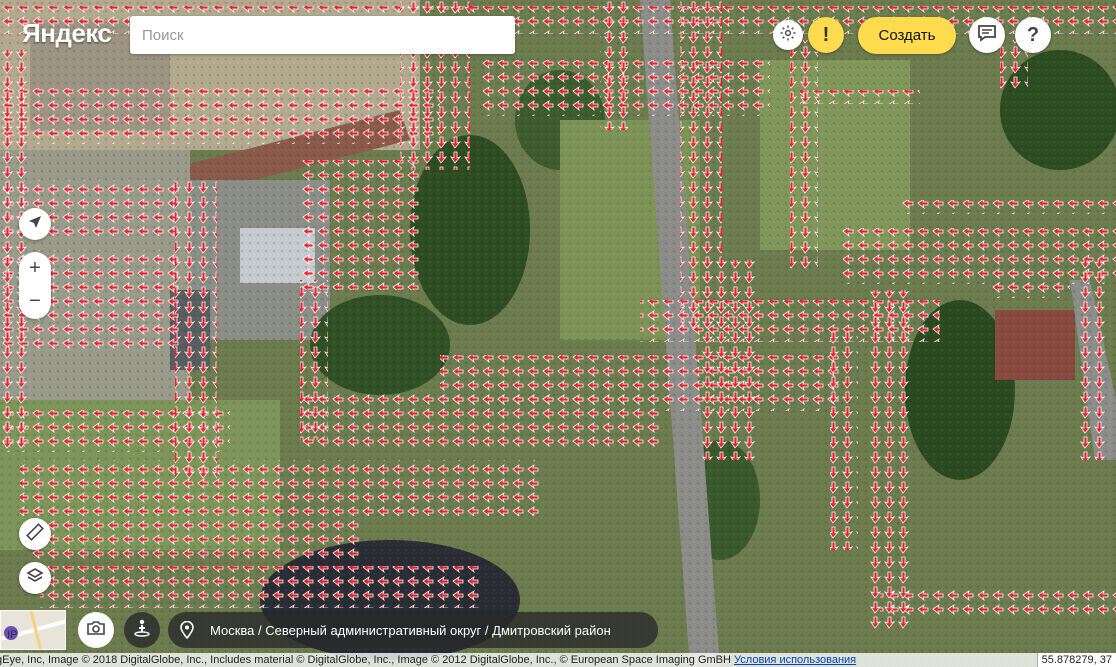 The width and height of the screenshot is (1116, 667). I want to click on zoom-in-button: +, so click(35, 268).